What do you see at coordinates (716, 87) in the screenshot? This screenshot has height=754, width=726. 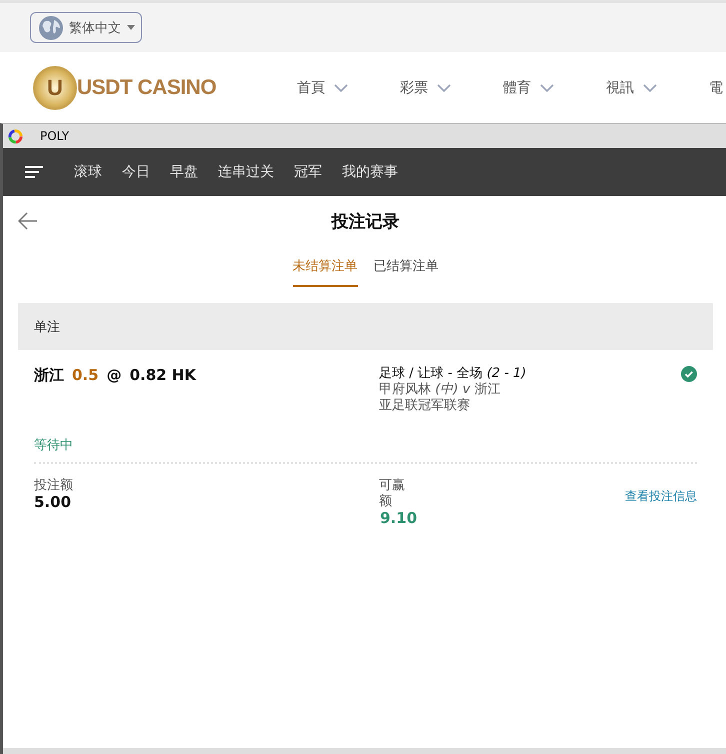 I see `nav-link: 電` at bounding box center [716, 87].